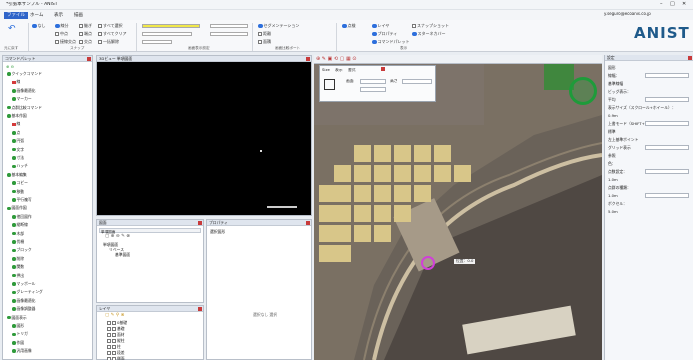 The width and height of the screenshot is (693, 360). I want to click on selection-marker, so click(428, 263).